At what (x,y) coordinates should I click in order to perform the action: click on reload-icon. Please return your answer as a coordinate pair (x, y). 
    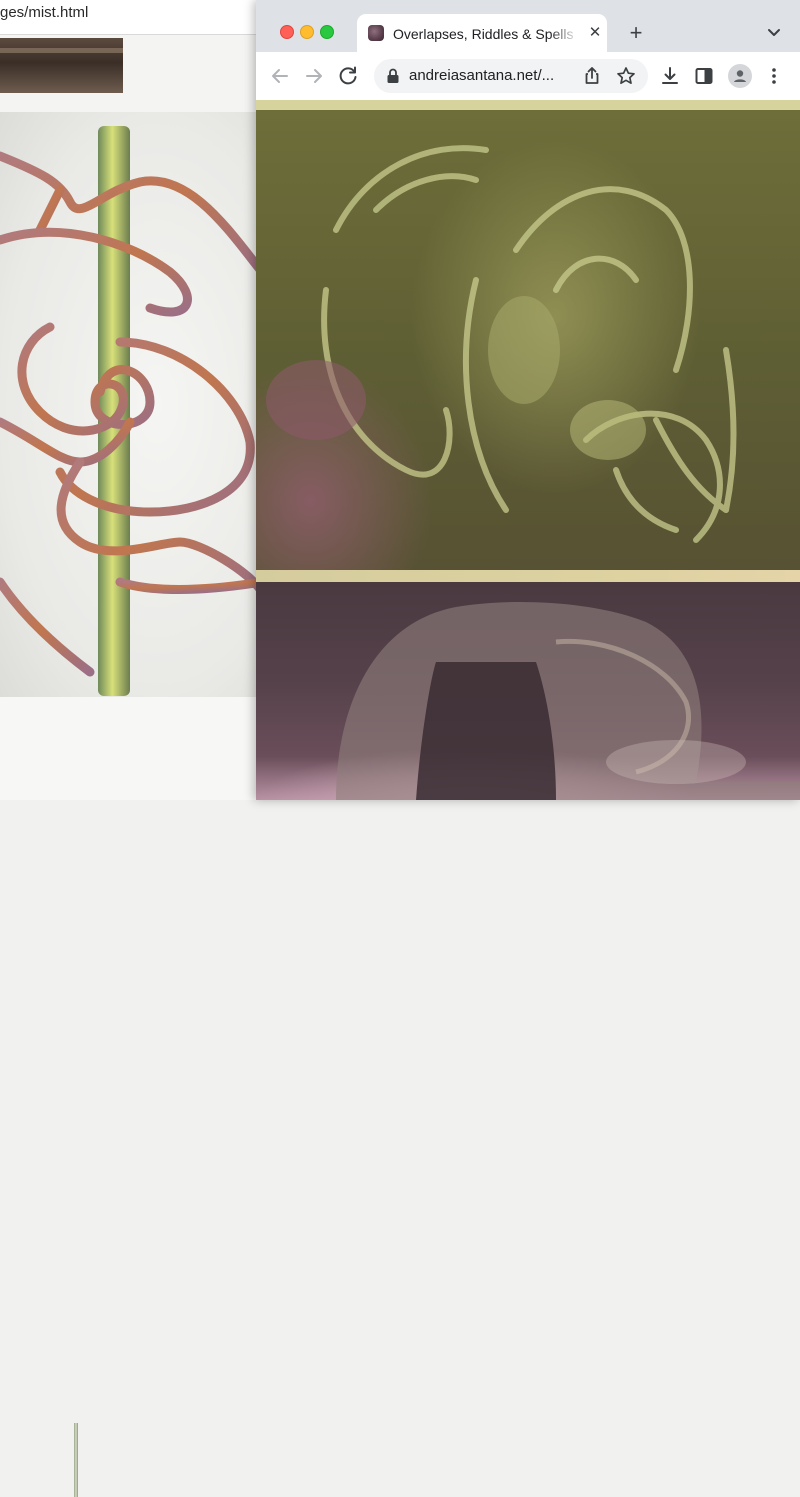
    Looking at the image, I should click on (348, 76).